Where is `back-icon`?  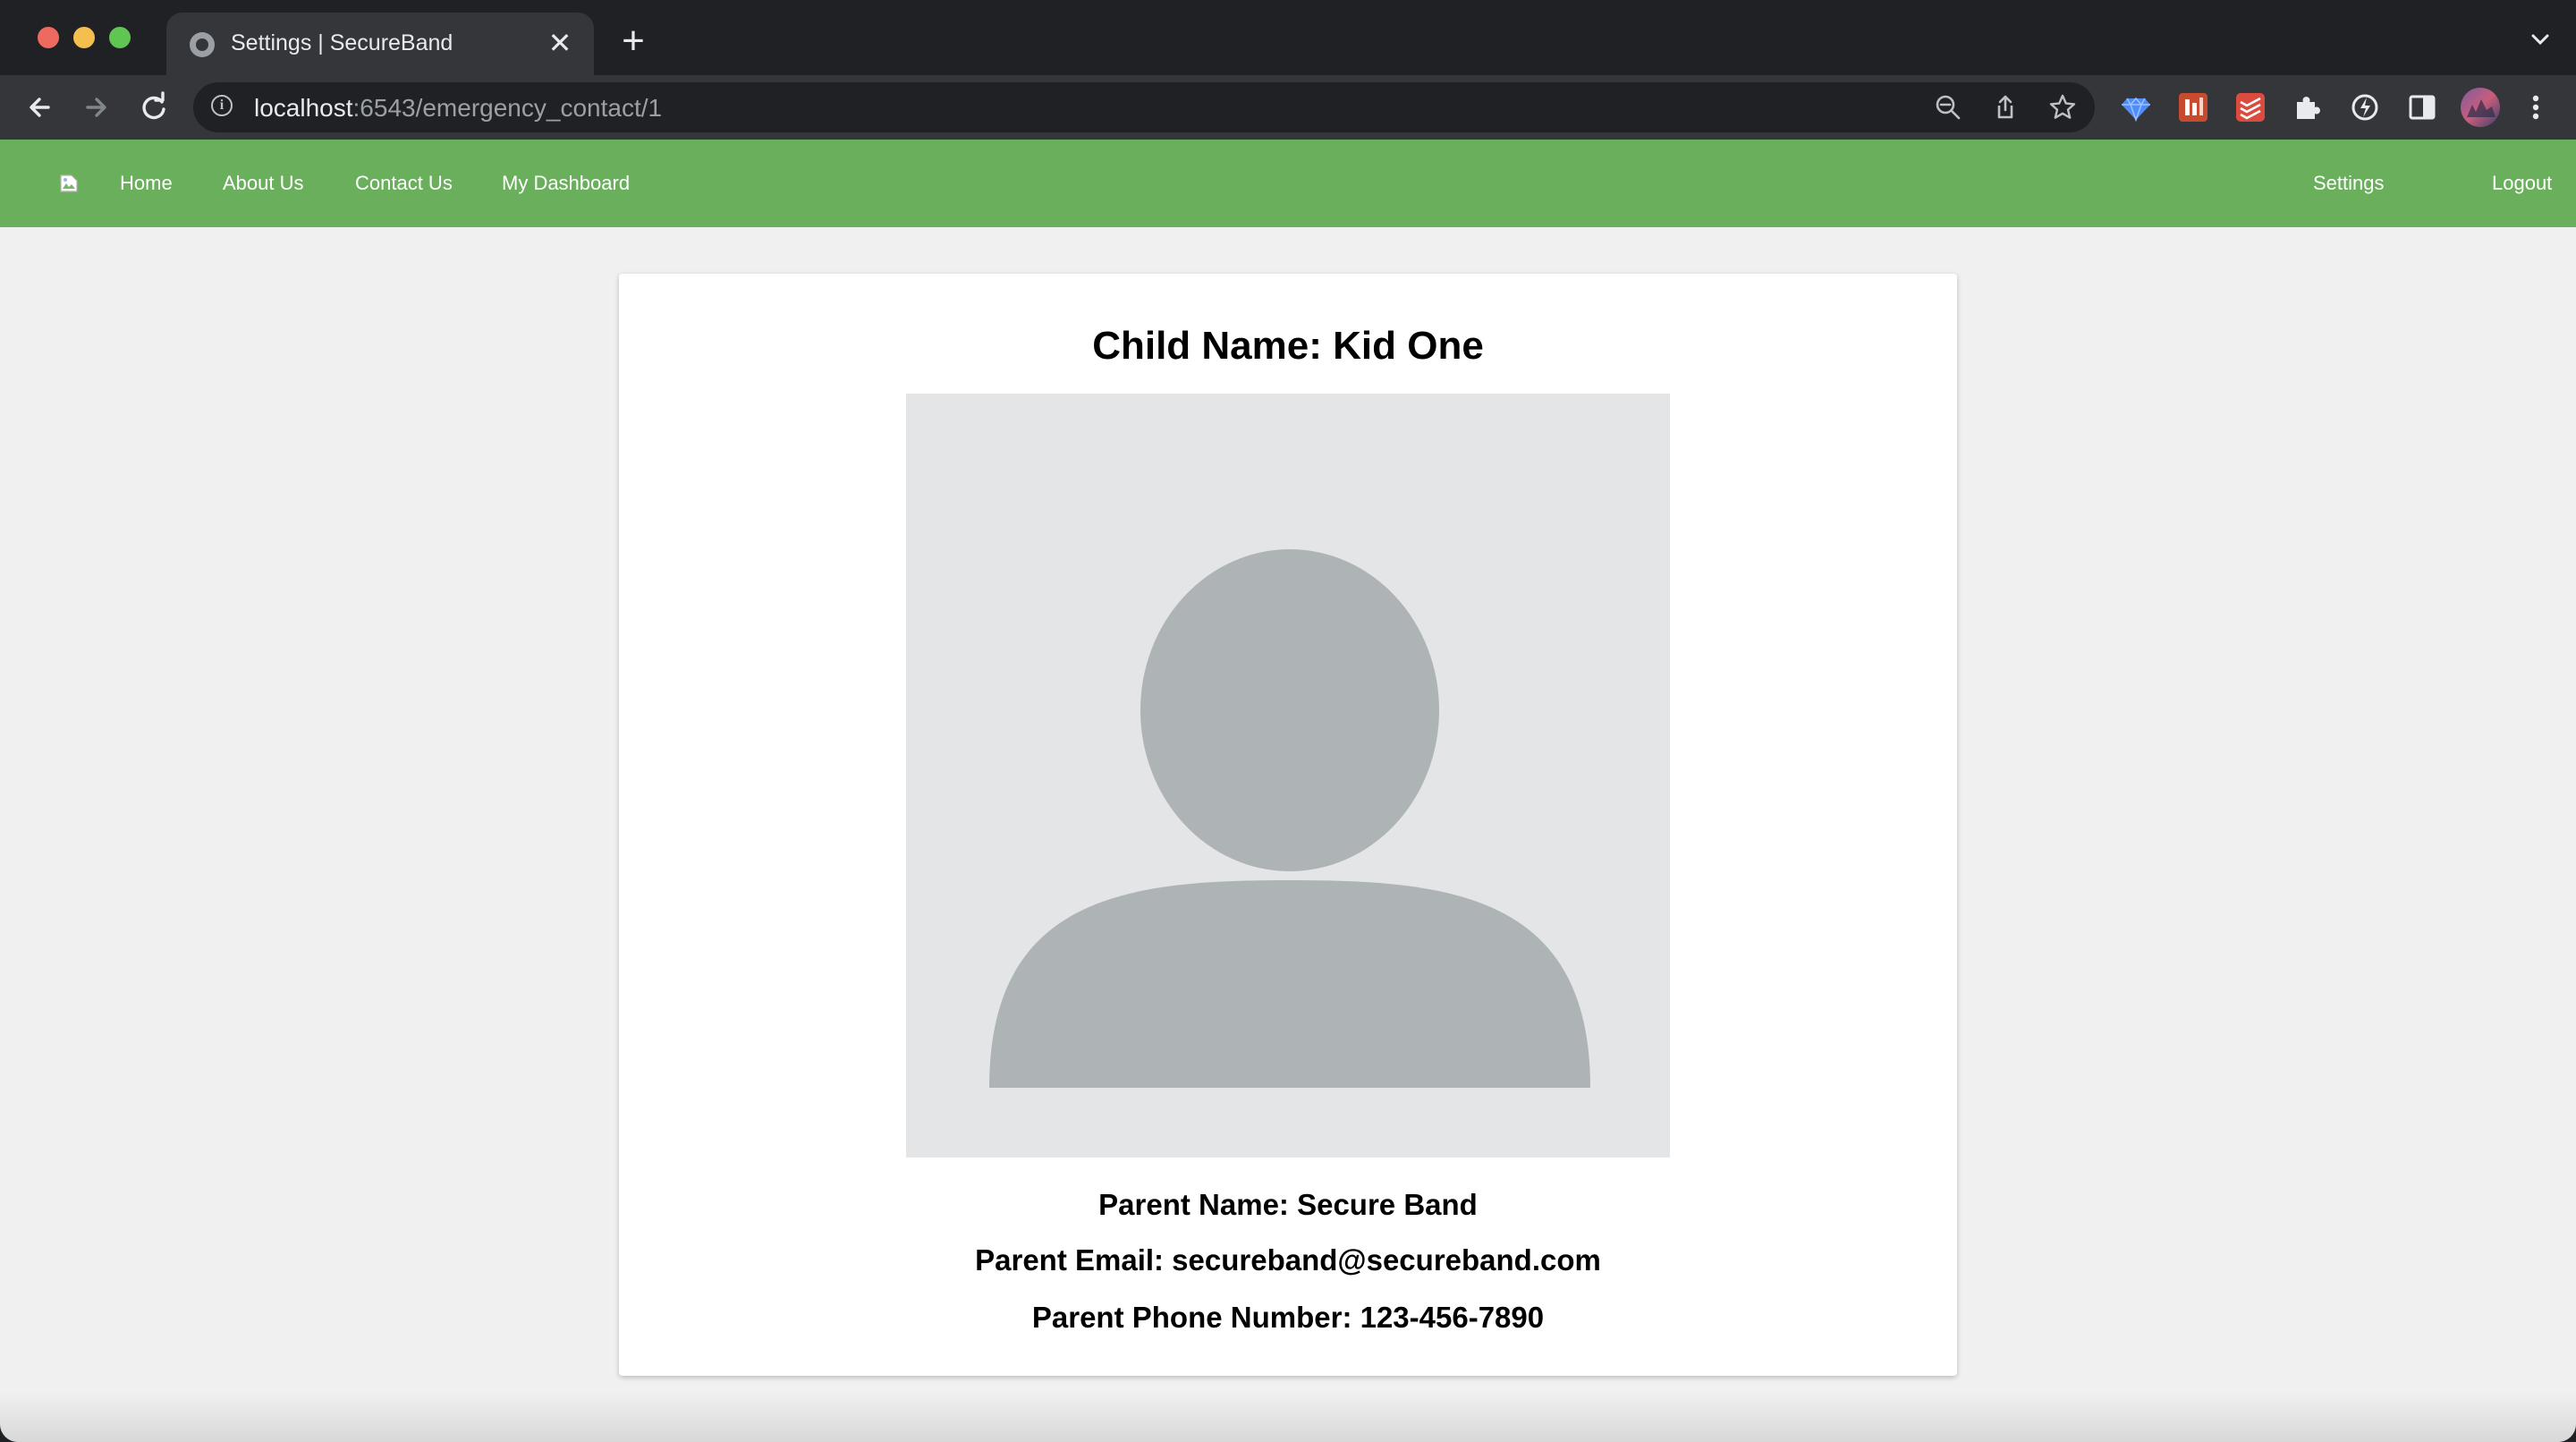
back-icon is located at coordinates (39, 107).